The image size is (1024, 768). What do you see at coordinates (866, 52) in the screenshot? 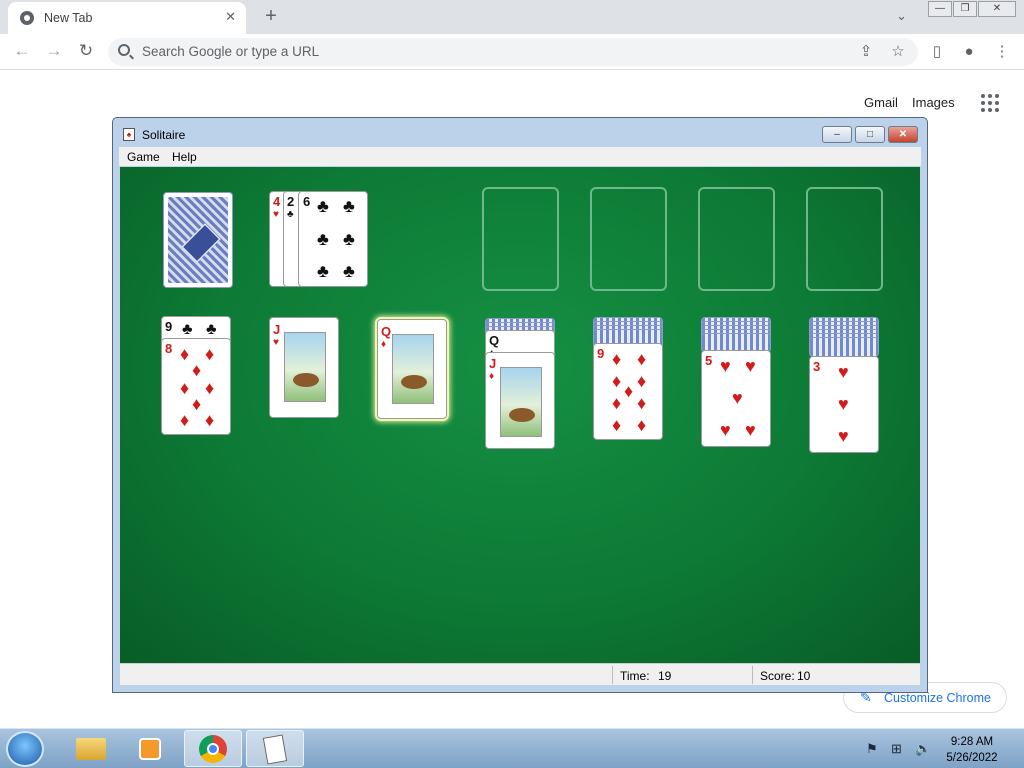
I see `share-icon: ⇪` at bounding box center [866, 52].